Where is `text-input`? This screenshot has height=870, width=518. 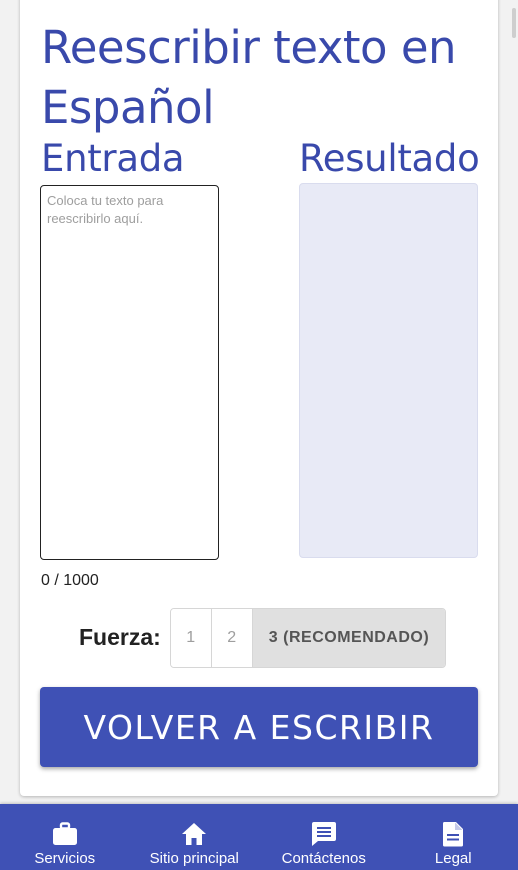
text-input is located at coordinates (129, 372).